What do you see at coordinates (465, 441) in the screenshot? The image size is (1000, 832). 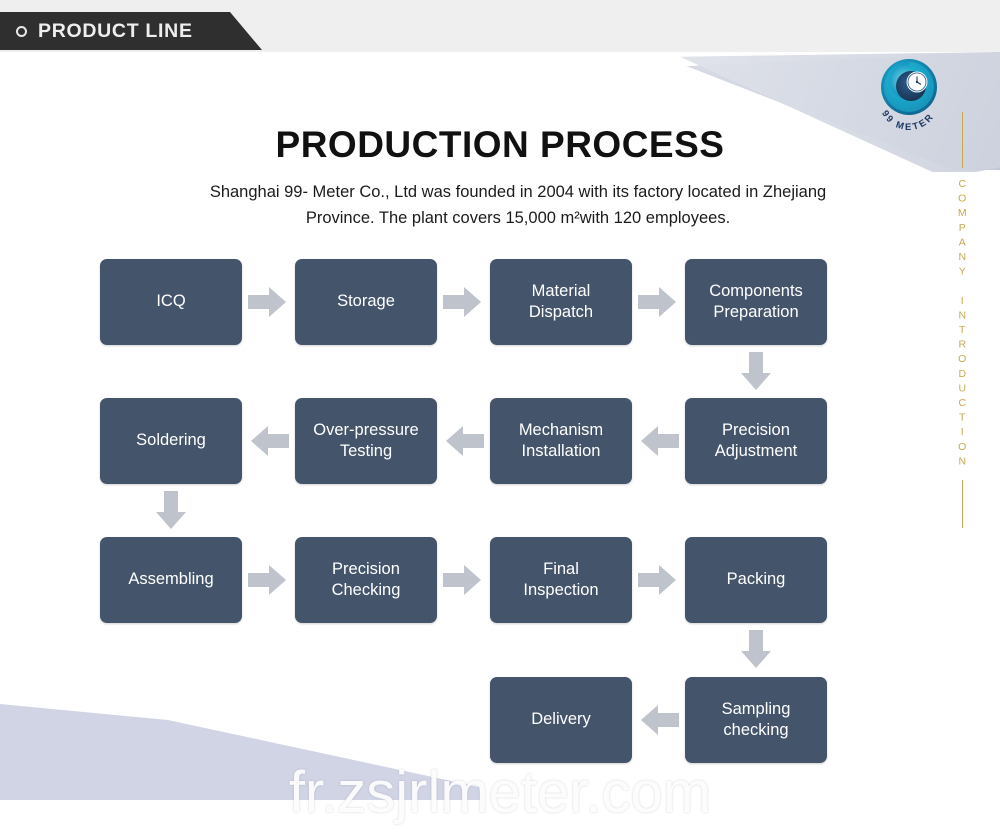 I see `flow-arrow-mechanism-to-over-pressure` at bounding box center [465, 441].